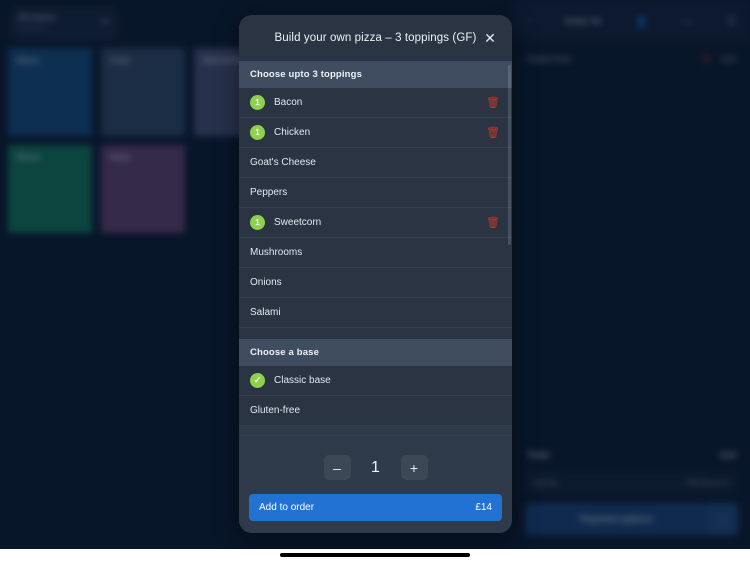  I want to click on add-to-order-price: £14, so click(483, 507).